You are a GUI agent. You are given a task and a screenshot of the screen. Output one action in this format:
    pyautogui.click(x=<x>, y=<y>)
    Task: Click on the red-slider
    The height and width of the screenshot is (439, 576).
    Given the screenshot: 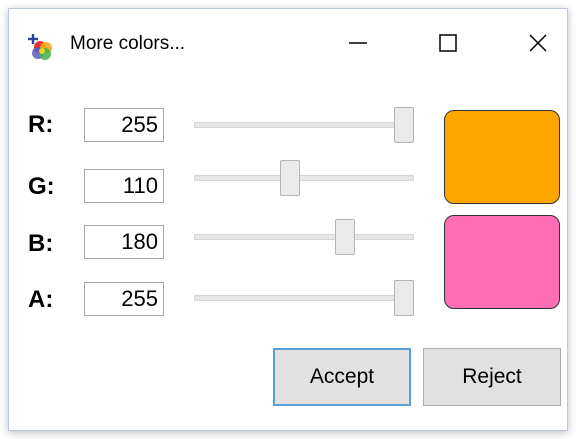 What is the action you would take?
    pyautogui.click(x=304, y=125)
    